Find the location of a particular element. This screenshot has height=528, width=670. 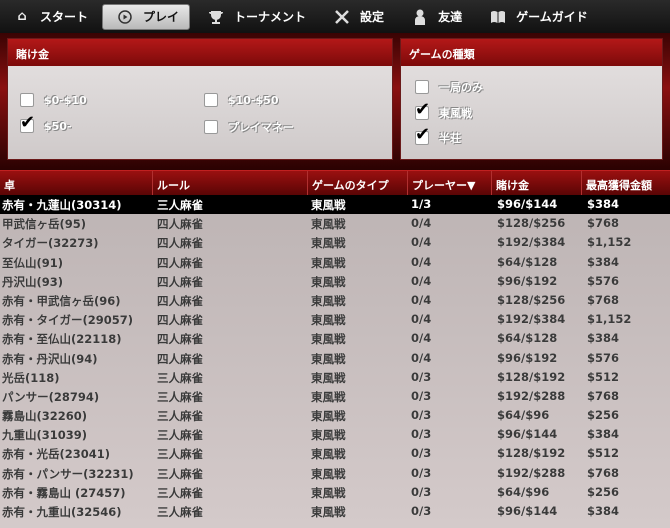

stake-label-50-plus: $50- is located at coordinates (58, 126).